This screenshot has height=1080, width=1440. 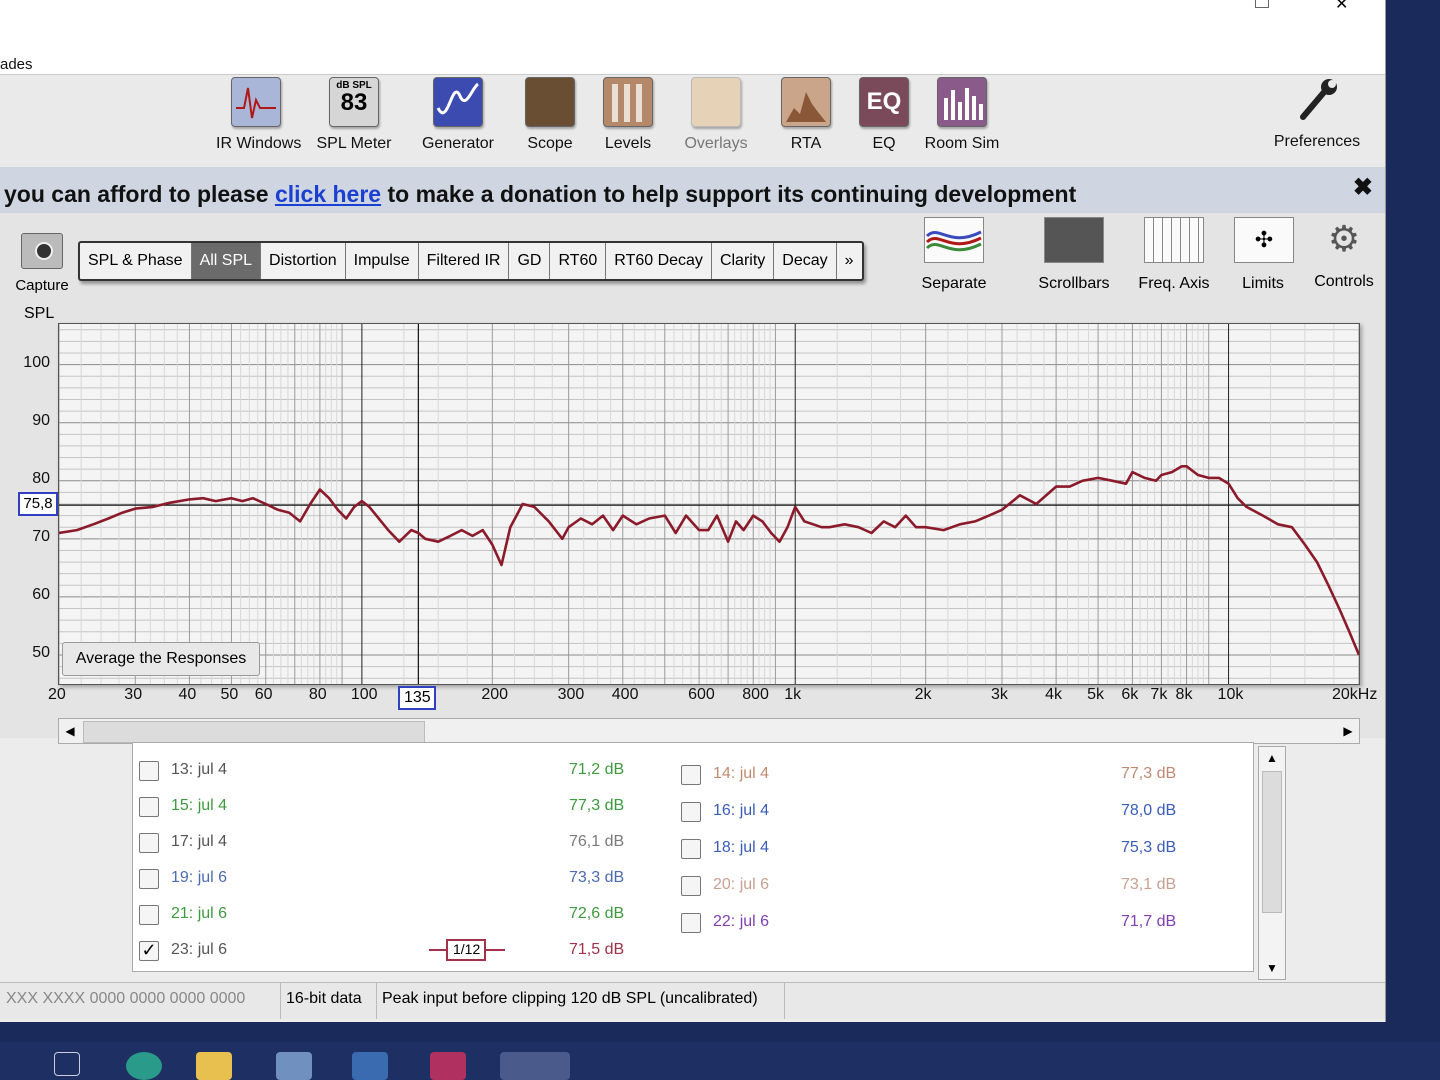 I want to click on freq-axis-button: Freq. Axis, so click(x=1174, y=255).